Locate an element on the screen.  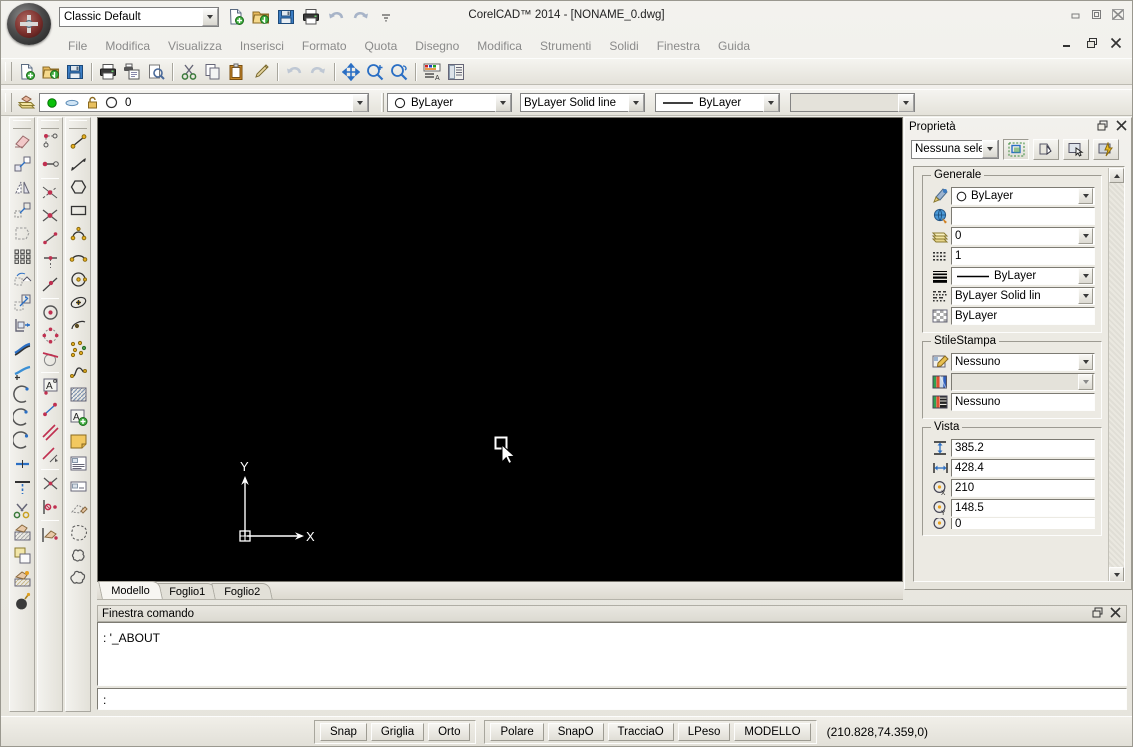
snap-point-icon is located at coordinates (50, 409).